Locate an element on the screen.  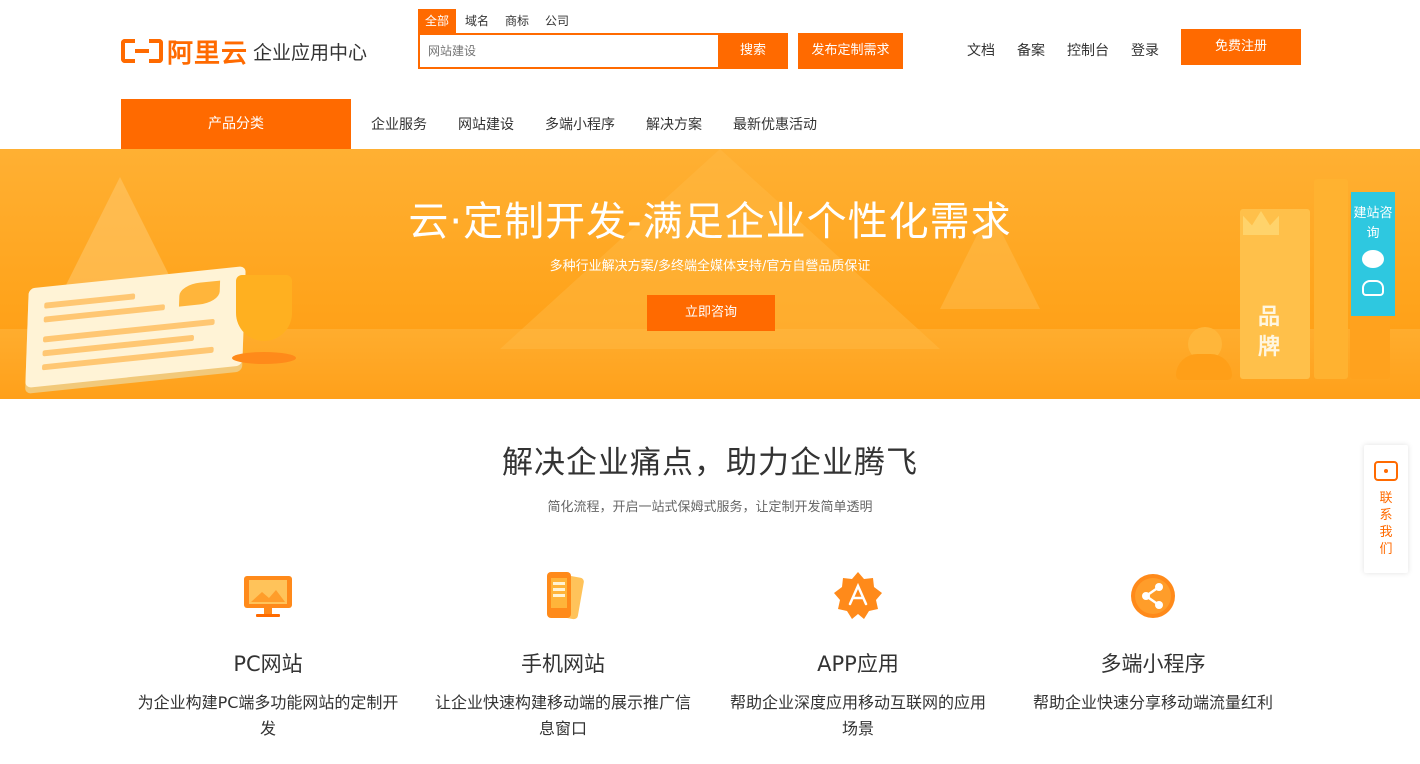
contact-us-widget: 联系我们 is located at coordinates (1386, 509).